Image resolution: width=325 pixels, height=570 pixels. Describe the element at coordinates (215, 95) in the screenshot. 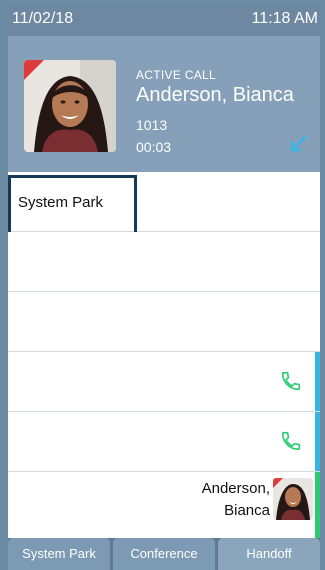

I see `caller-name: Anderson, Bianca` at that location.